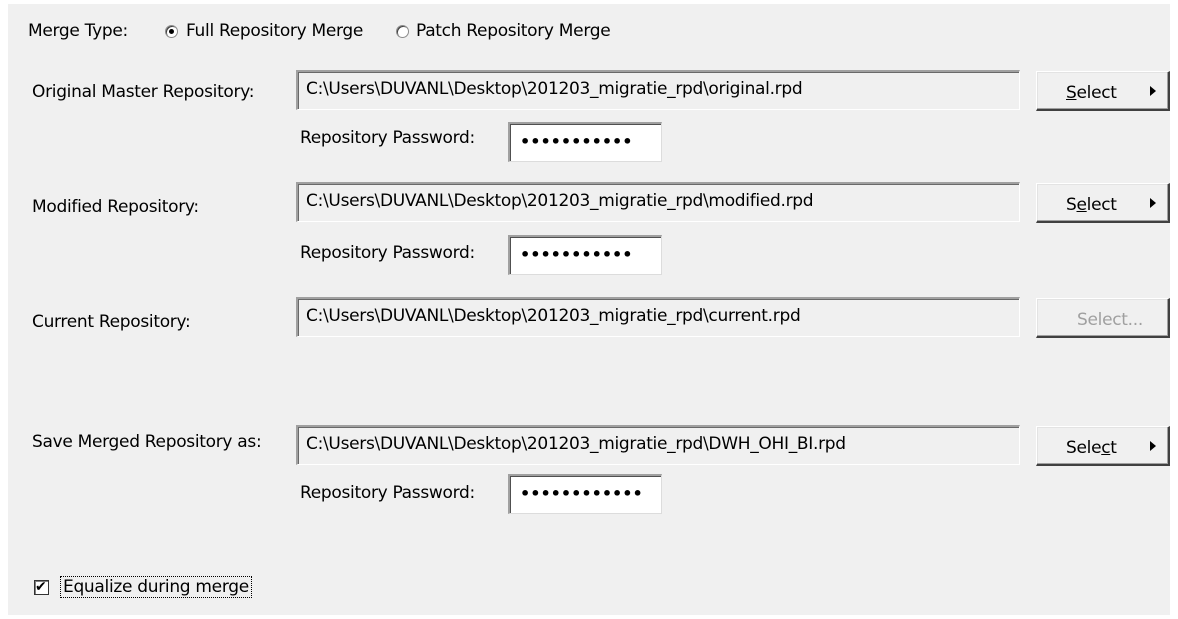 This screenshot has width=1178, height=619. I want to click on save-as-password-field: ••••••••••••, so click(585, 494).